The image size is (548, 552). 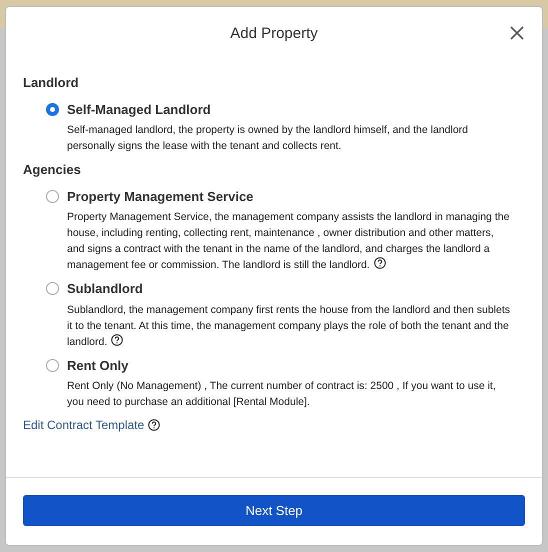 What do you see at coordinates (267, 138) in the screenshot?
I see `option-description: Self-managed landlord, the property is owned by the landlord himself, and the landlord personally signs the lease with the tenant and collects rent.` at bounding box center [267, 138].